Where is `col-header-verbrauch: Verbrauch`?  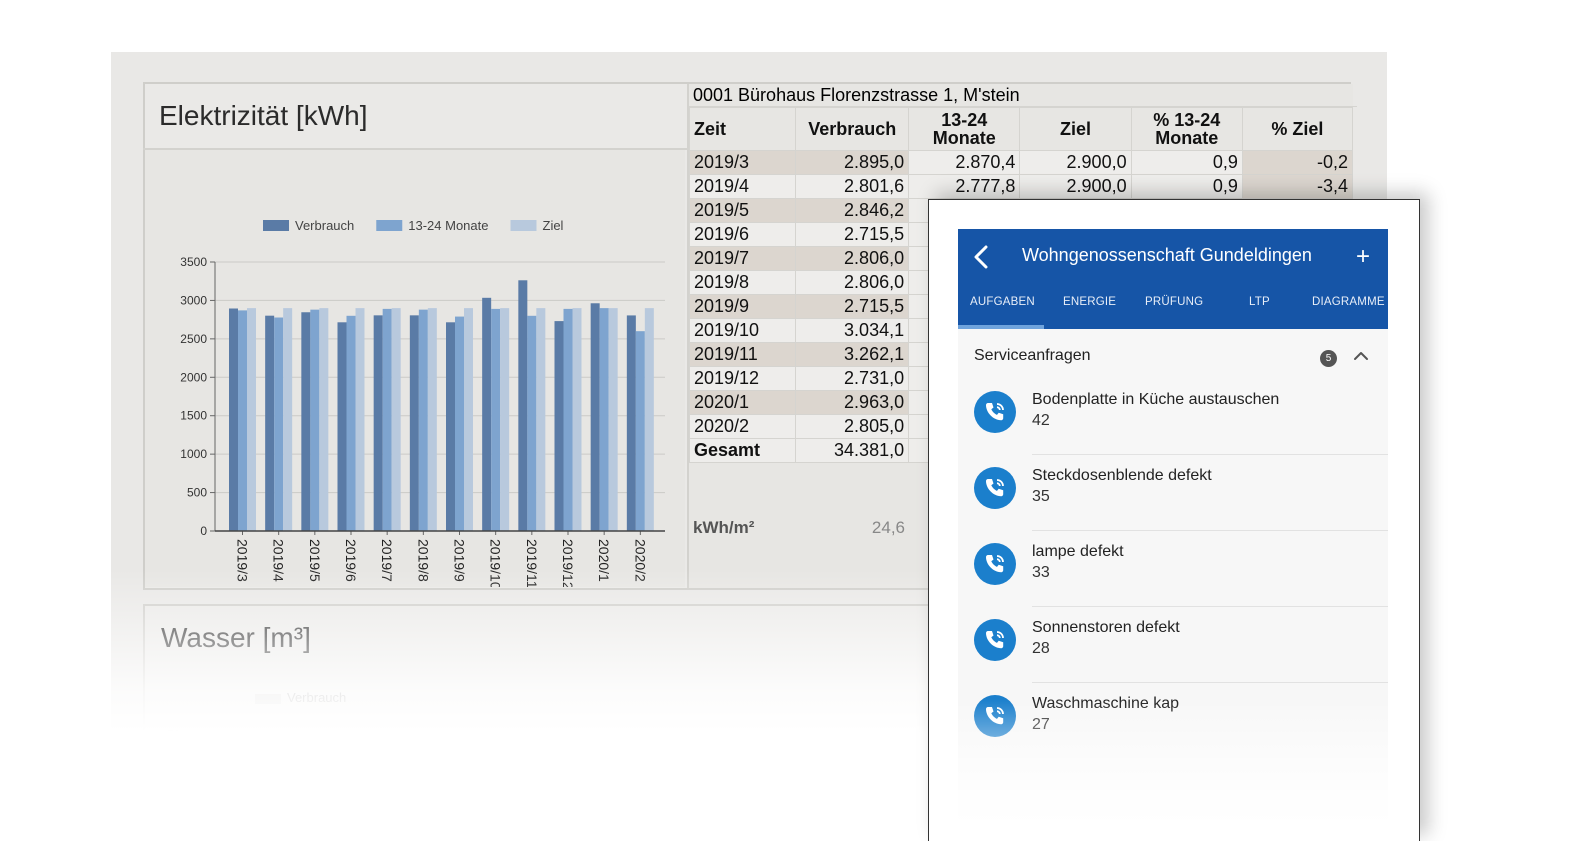 col-header-verbrauch: Verbrauch is located at coordinates (852, 129).